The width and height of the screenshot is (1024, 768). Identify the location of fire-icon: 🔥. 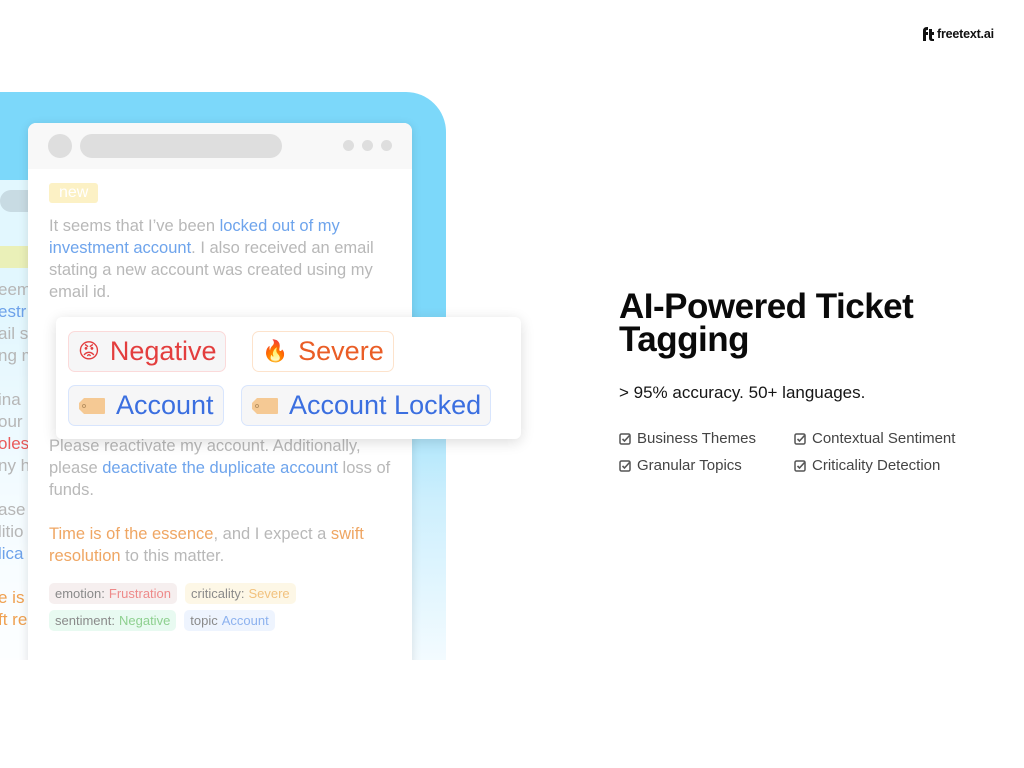
(275, 351).